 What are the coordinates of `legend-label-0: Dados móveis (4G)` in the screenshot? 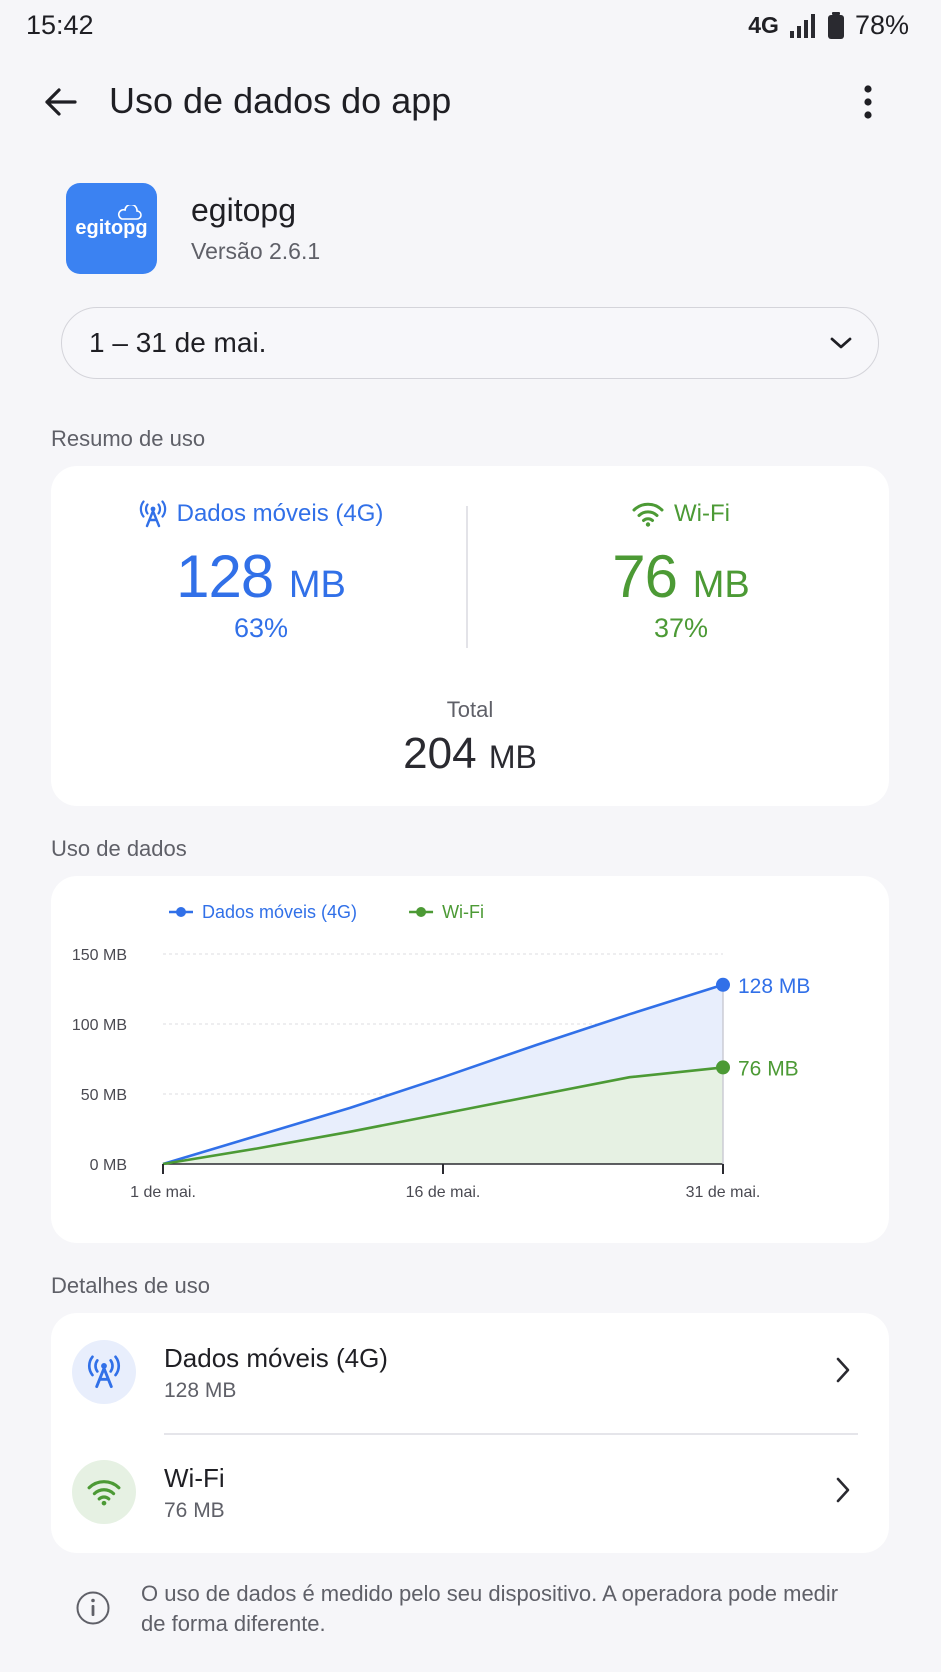 It's located at (279, 912).